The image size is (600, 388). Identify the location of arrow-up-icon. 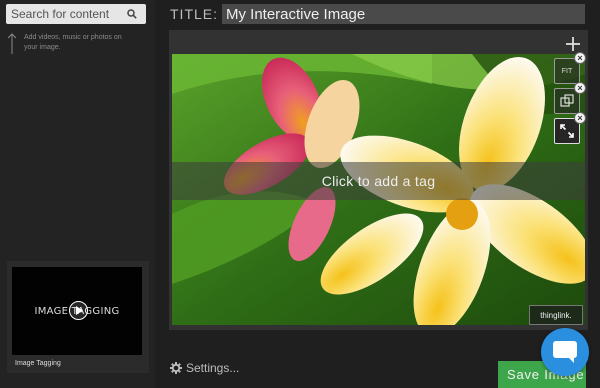
(12, 43).